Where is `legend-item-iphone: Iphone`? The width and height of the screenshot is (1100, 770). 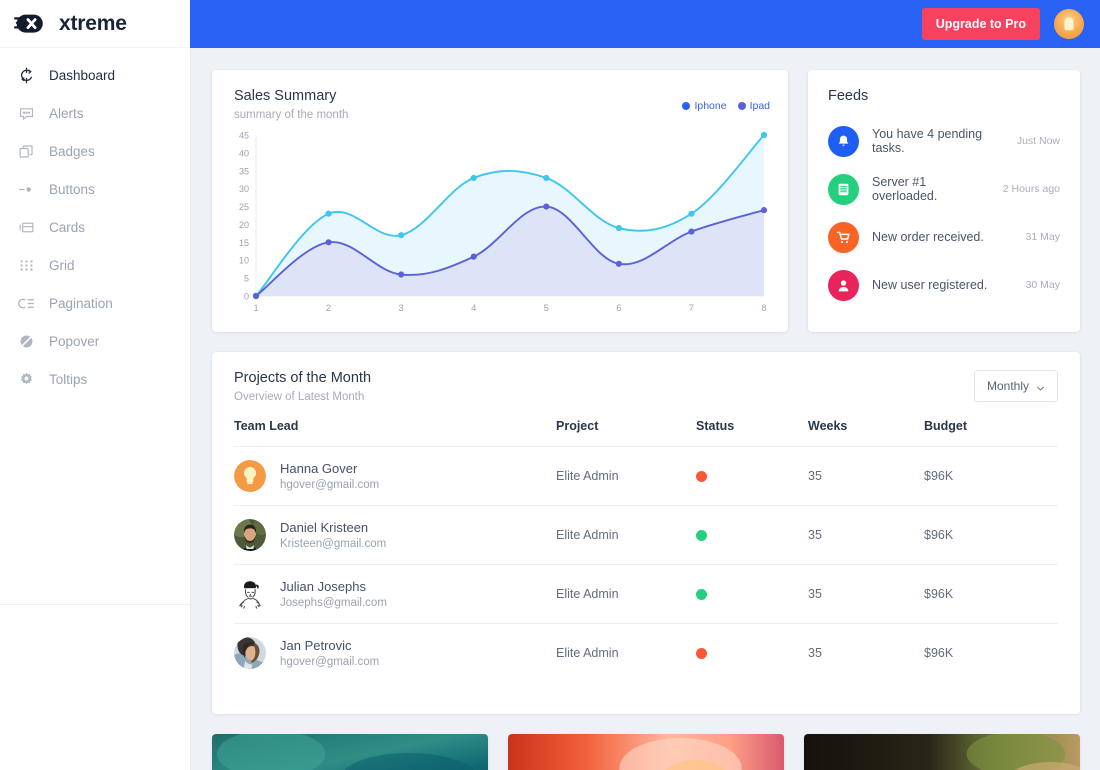 legend-item-iphone: Iphone is located at coordinates (704, 106).